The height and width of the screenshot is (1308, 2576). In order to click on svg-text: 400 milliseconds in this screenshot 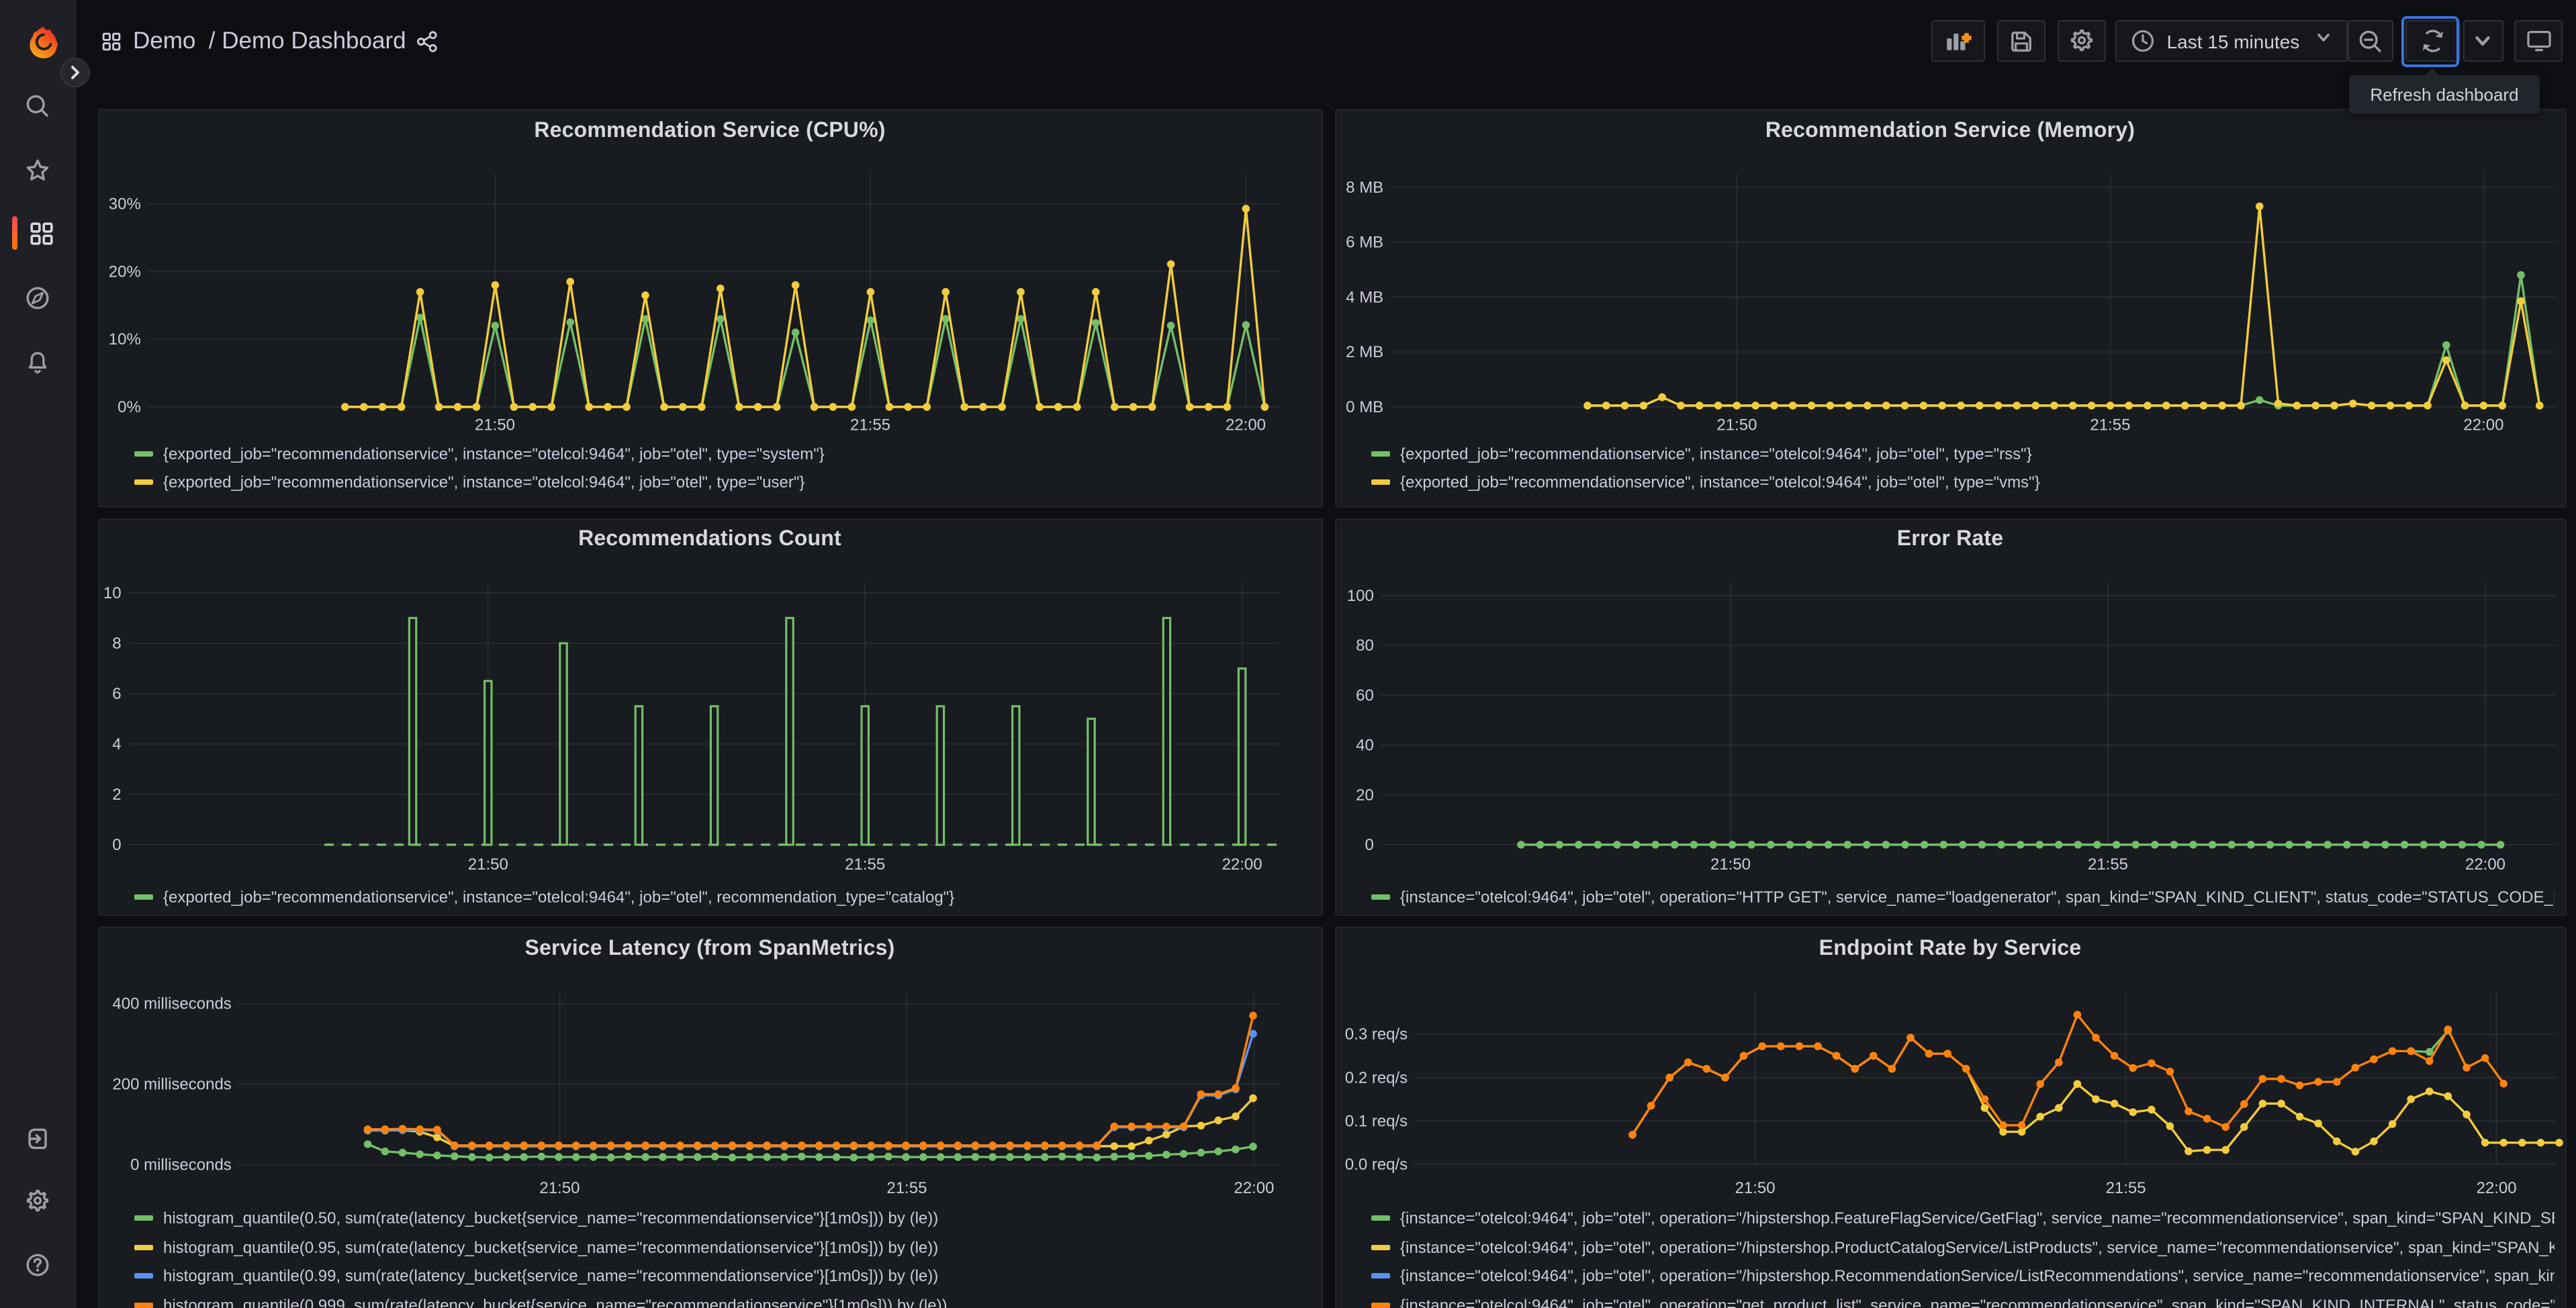, I will do `click(170, 1004)`.